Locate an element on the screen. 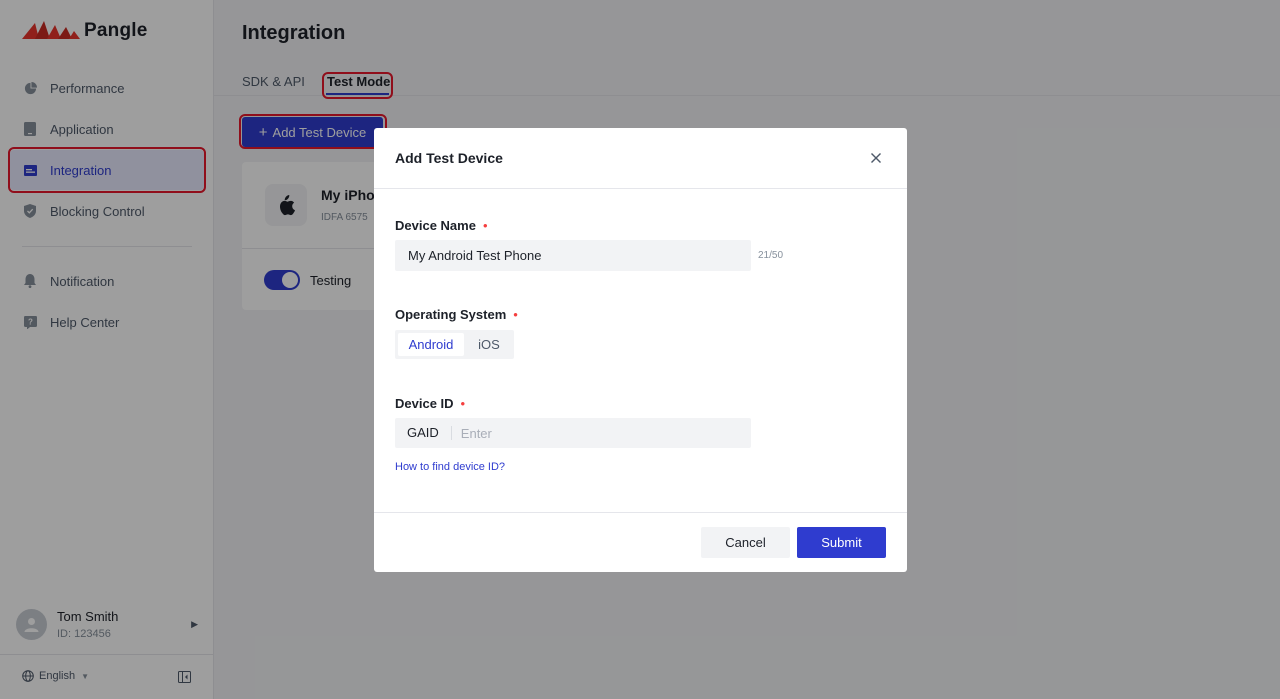 The image size is (1280, 699). device-name-input: My Android Test Phone is located at coordinates (573, 255).